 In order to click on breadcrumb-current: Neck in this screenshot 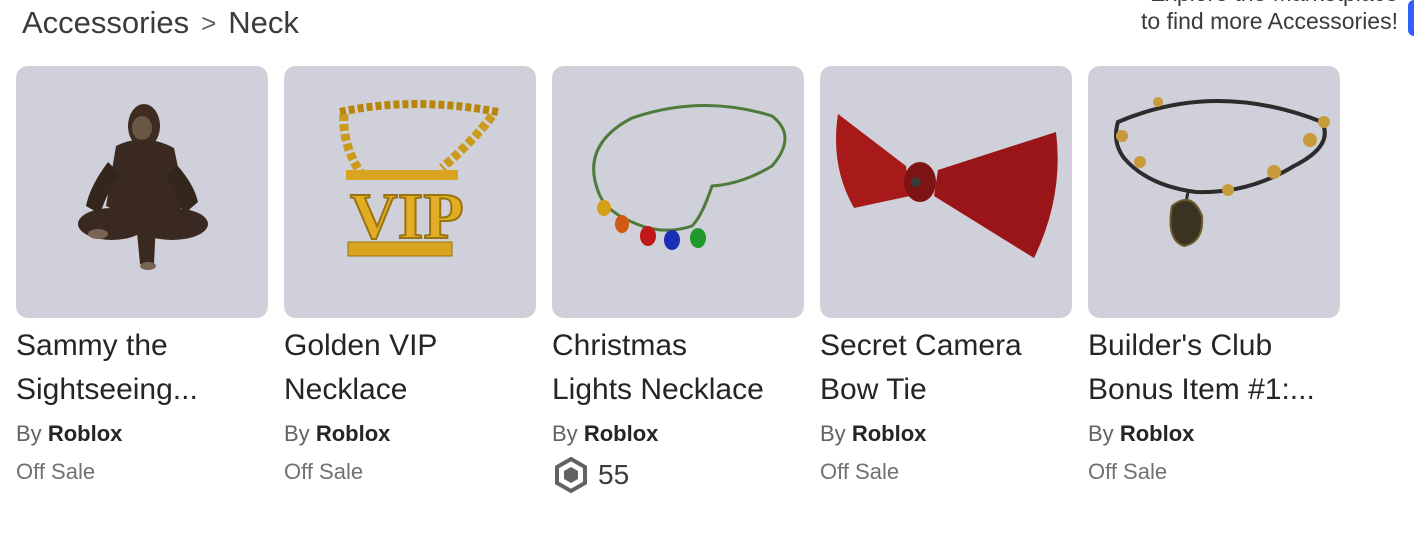, I will do `click(263, 22)`.